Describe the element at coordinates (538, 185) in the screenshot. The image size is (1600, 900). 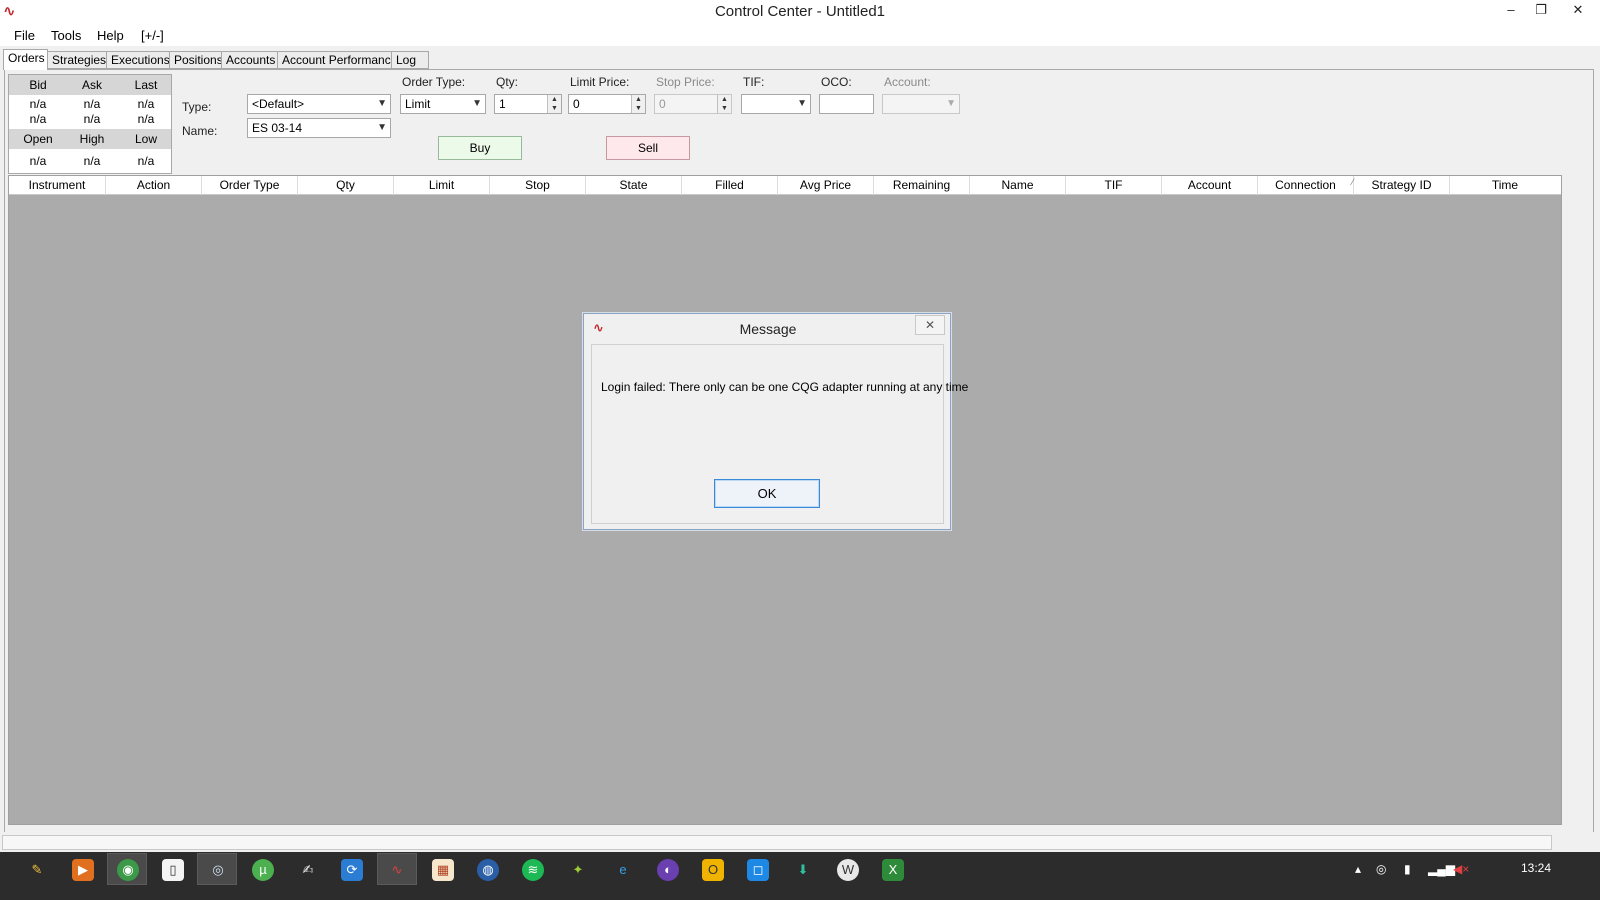
I see `col-stop: Stop` at that location.